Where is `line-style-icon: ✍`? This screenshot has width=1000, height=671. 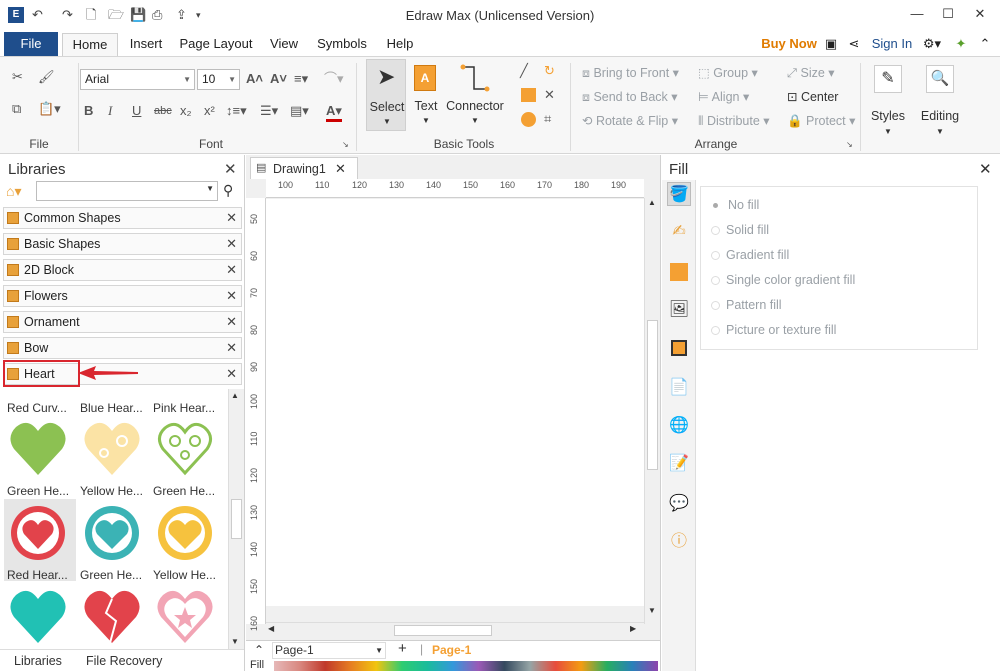
line-style-icon: ✍ is located at coordinates (679, 232).